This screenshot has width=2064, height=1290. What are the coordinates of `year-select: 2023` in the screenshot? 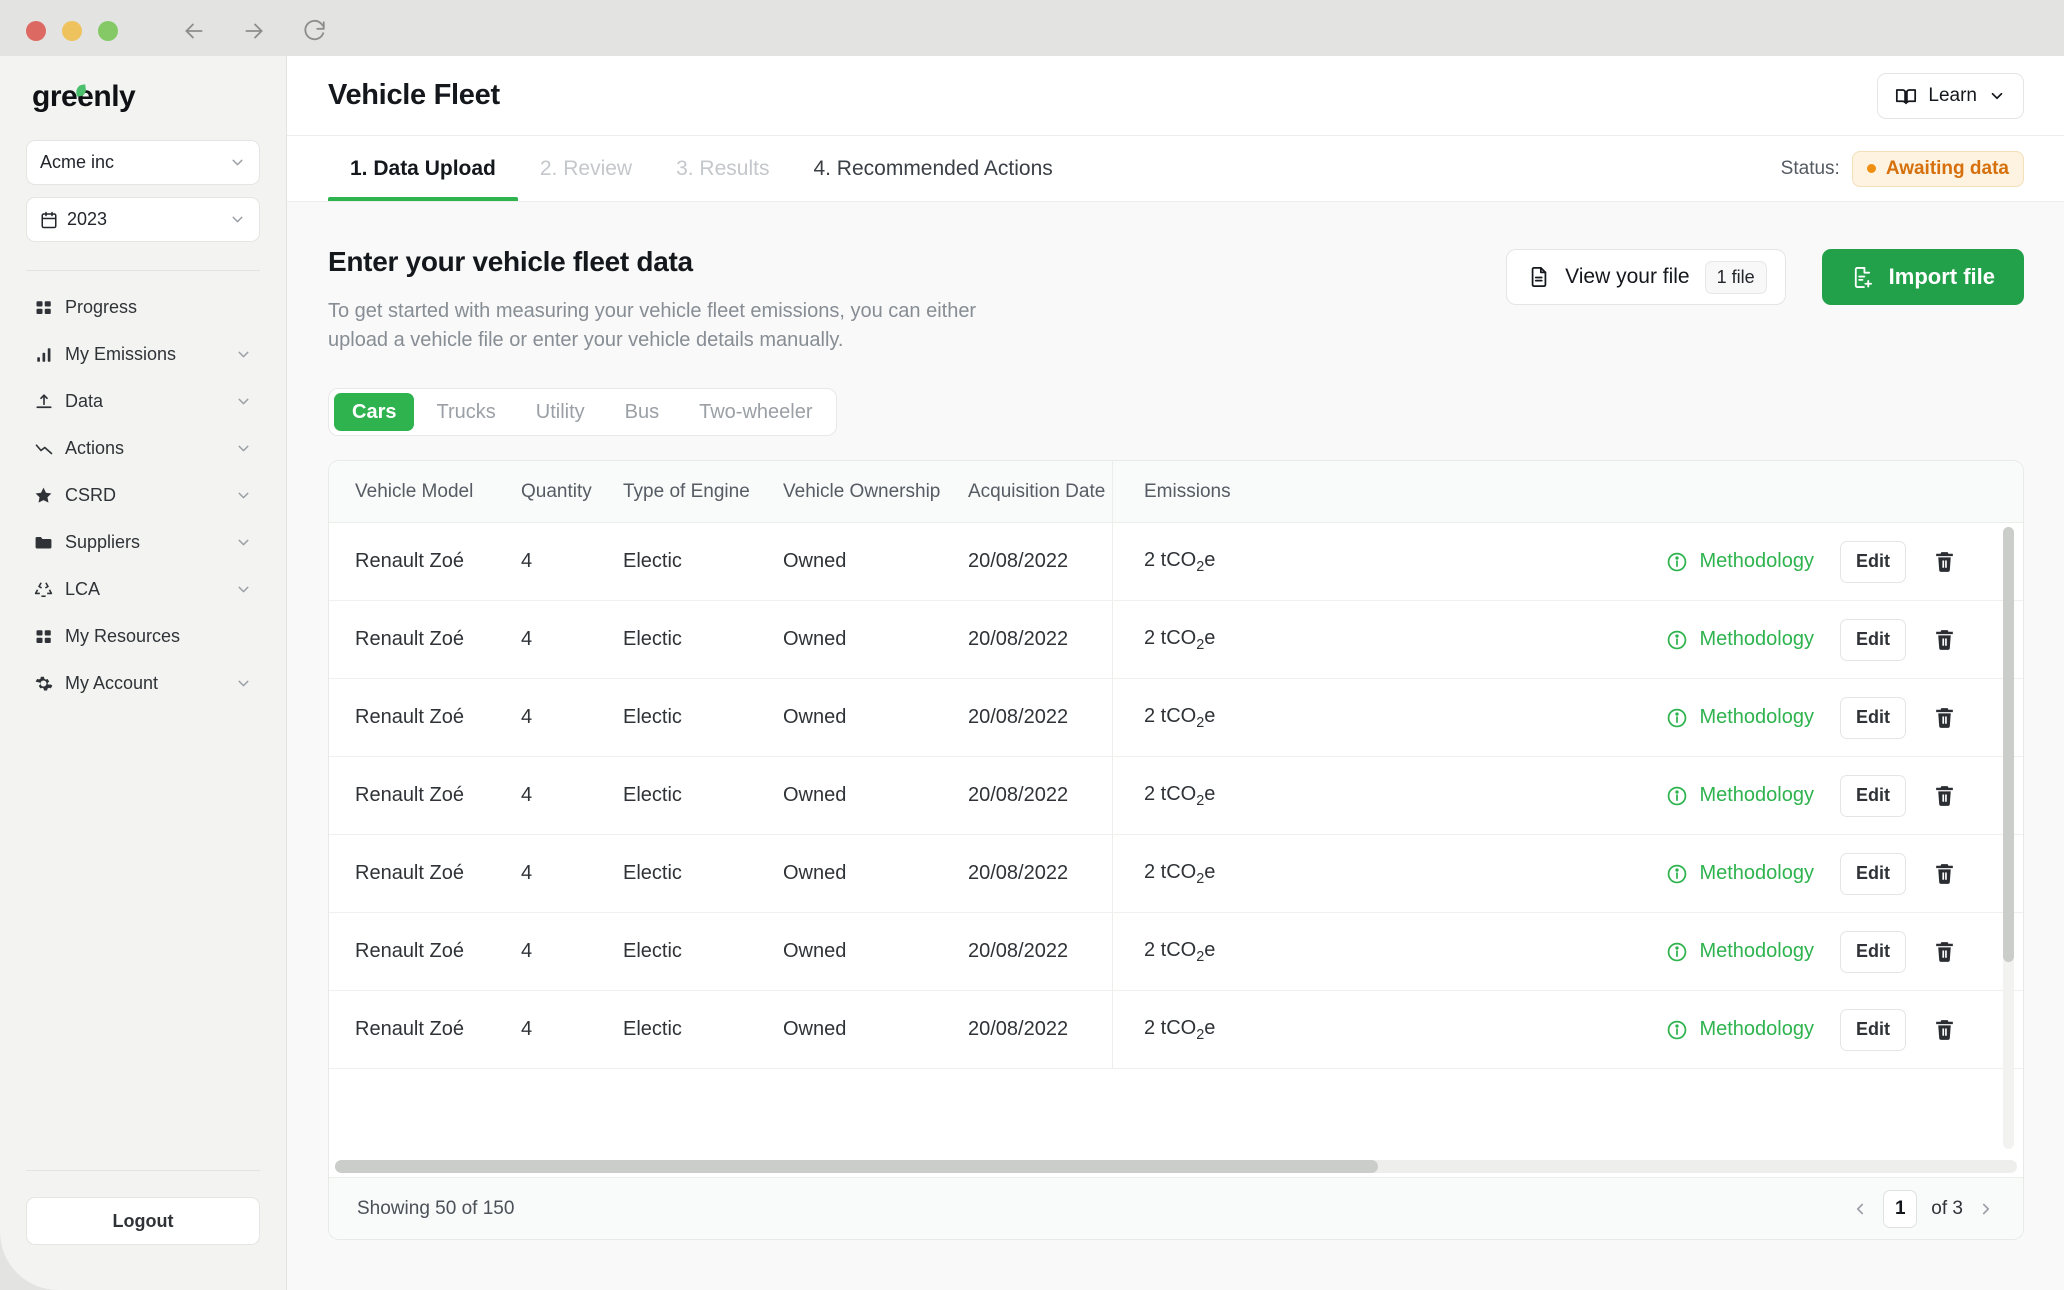 It's located at (143, 219).